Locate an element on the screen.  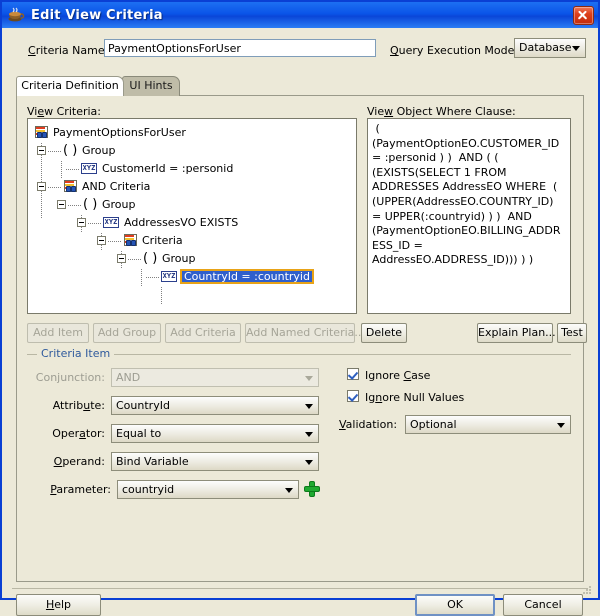
tree-row-label: CountryId = :countryid is located at coordinates (247, 276).